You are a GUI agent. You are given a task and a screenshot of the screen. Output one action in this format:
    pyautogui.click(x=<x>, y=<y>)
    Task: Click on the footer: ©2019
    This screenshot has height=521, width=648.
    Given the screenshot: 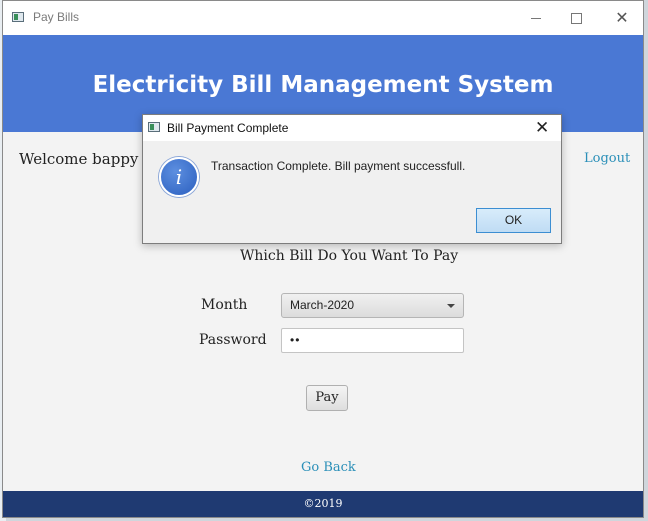 What is the action you would take?
    pyautogui.click(x=323, y=504)
    